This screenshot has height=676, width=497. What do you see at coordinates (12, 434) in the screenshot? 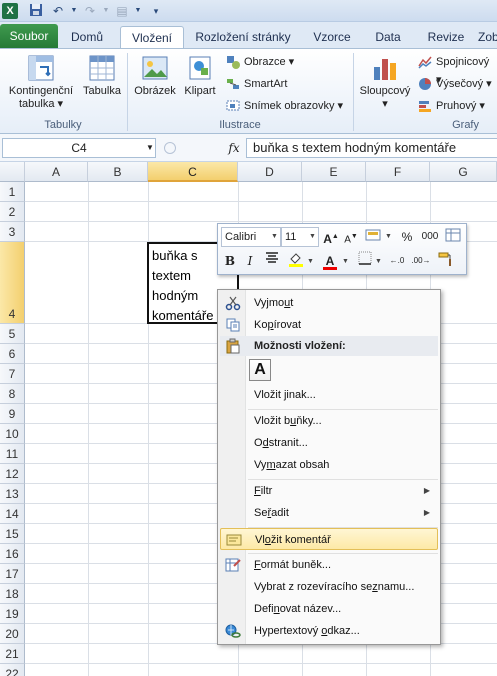
I see `row-header-10: 10` at bounding box center [12, 434].